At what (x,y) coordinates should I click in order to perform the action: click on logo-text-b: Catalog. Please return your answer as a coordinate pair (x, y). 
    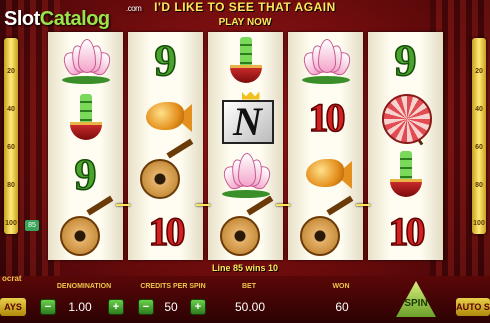
    Looking at the image, I should click on (74, 19).